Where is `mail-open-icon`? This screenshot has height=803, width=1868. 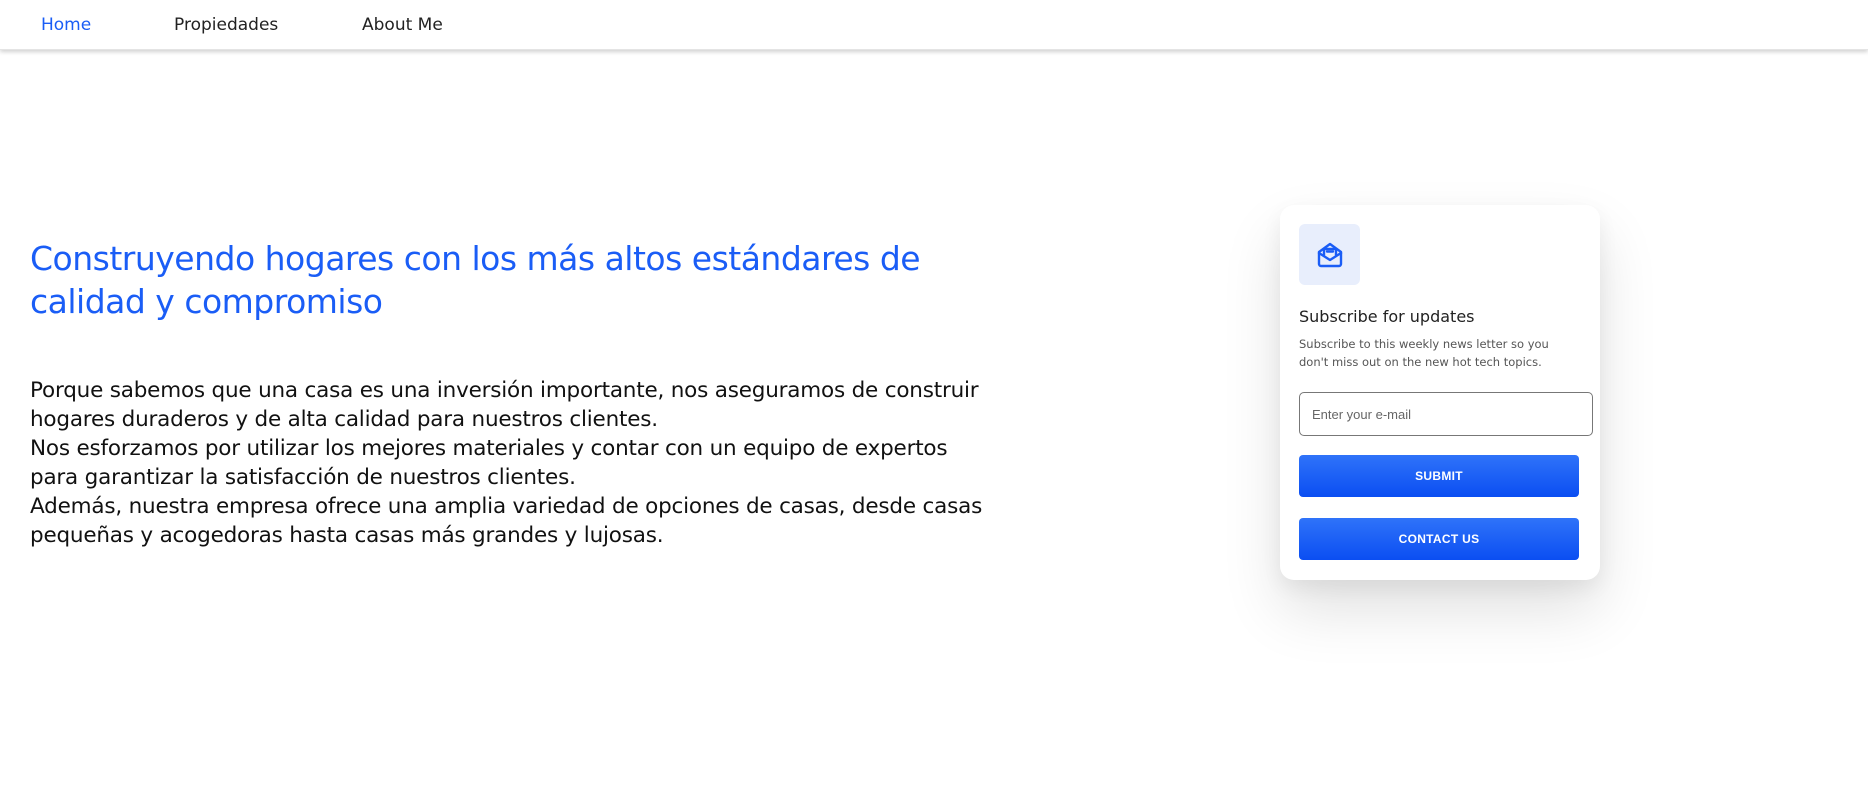
mail-open-icon is located at coordinates (1329, 254).